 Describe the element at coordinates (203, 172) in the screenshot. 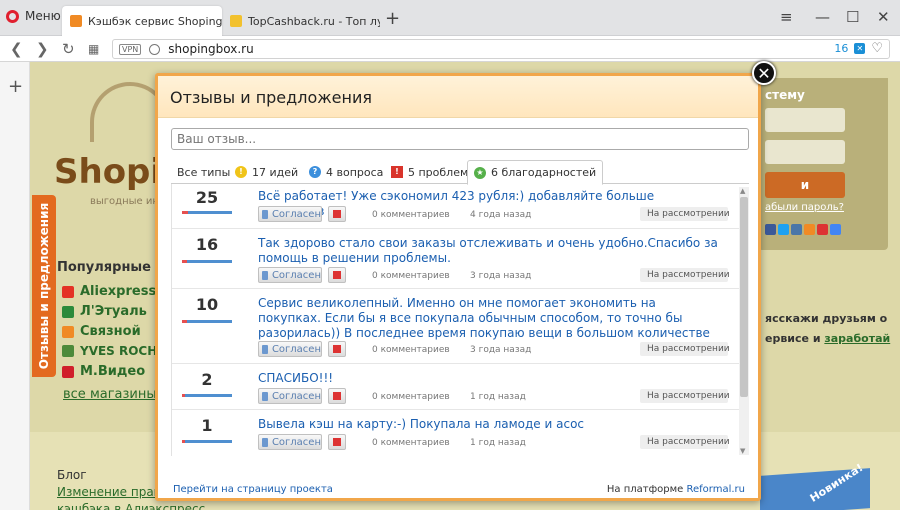

I see `tab-all-types: Все типы` at that location.